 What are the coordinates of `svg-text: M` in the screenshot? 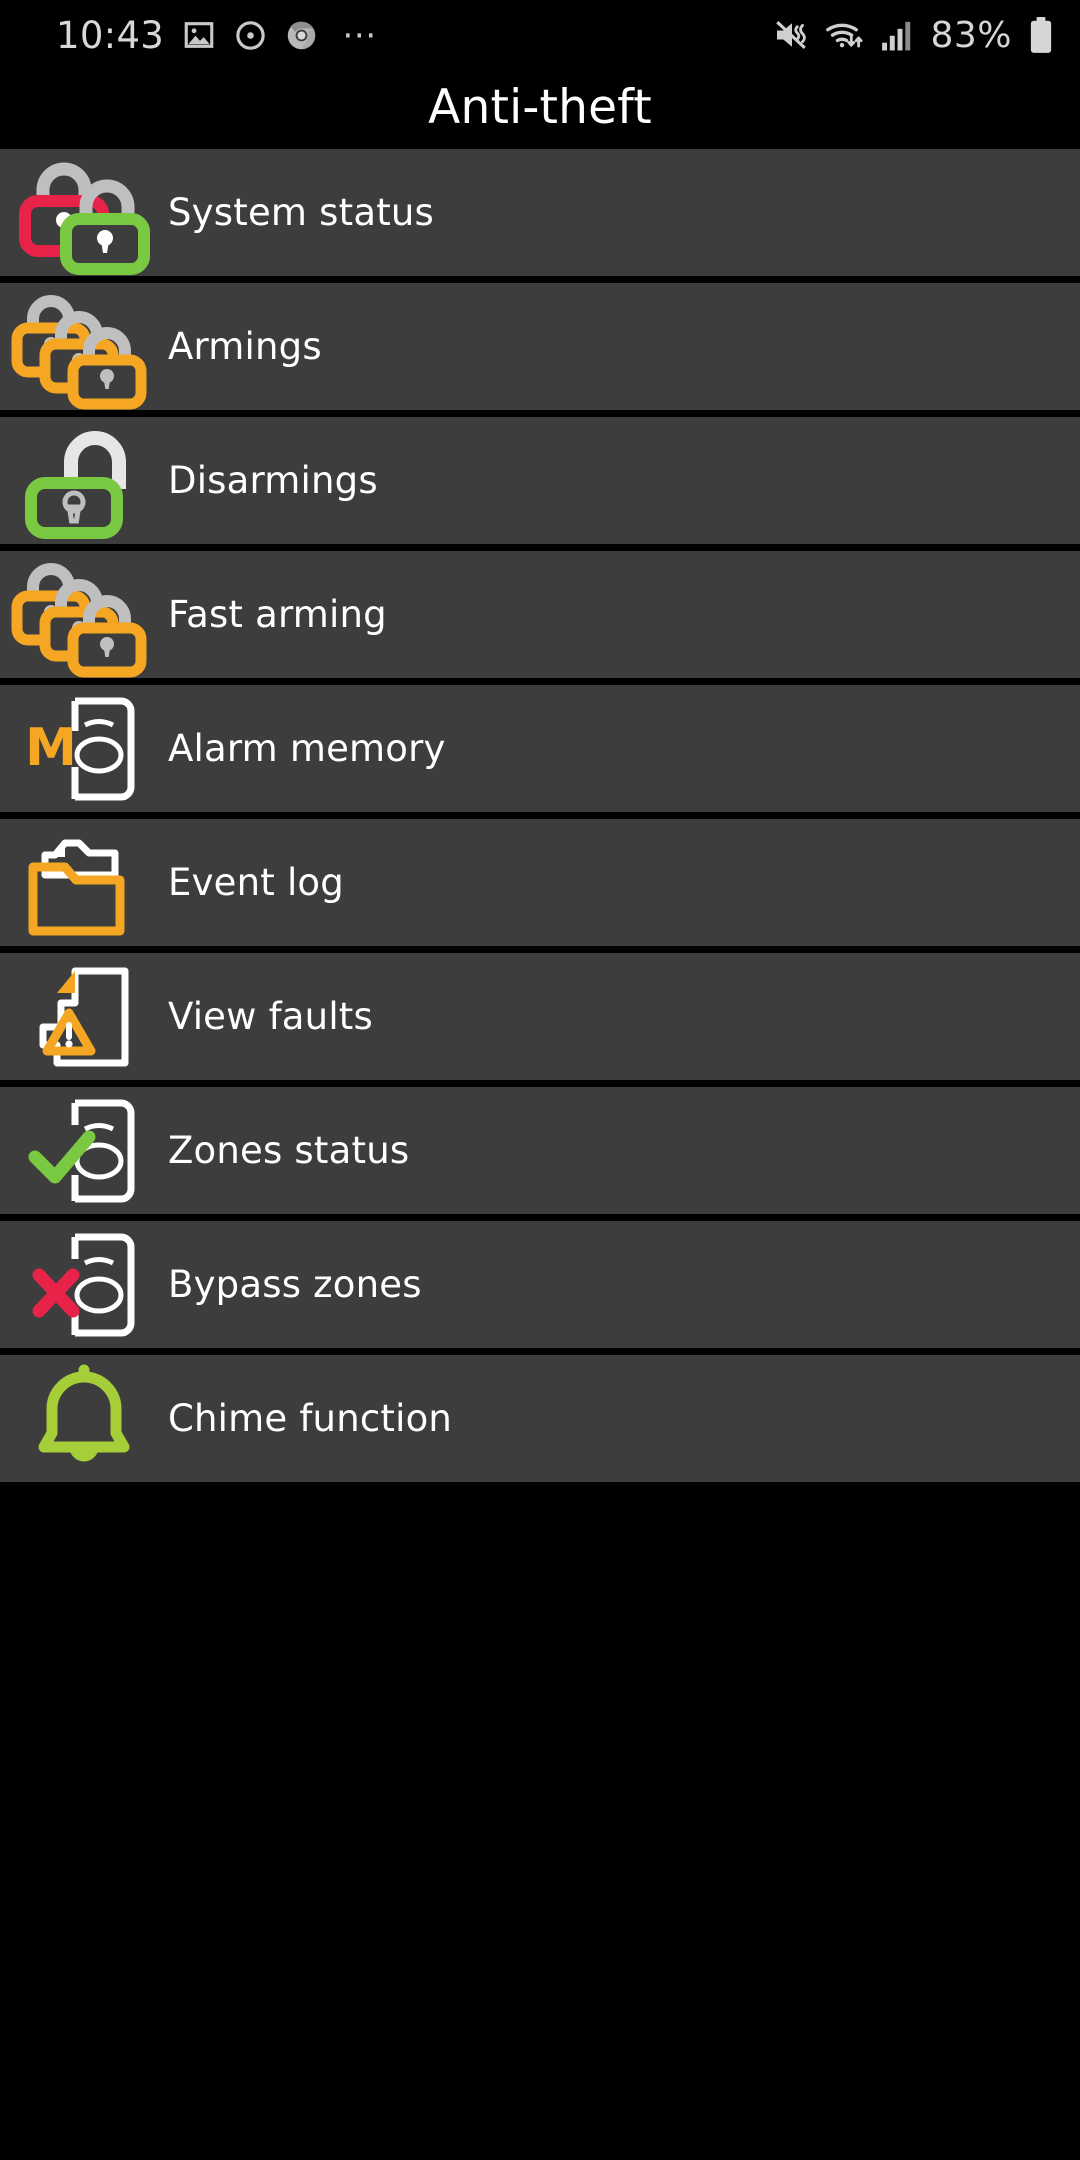 It's located at (51, 748).